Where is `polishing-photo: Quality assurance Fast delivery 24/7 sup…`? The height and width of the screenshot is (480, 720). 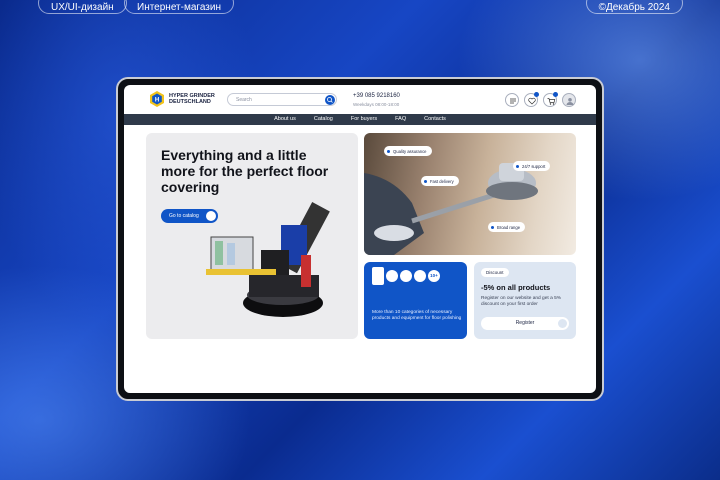 polishing-photo: Quality assurance Fast delivery 24/7 sup… is located at coordinates (470, 194).